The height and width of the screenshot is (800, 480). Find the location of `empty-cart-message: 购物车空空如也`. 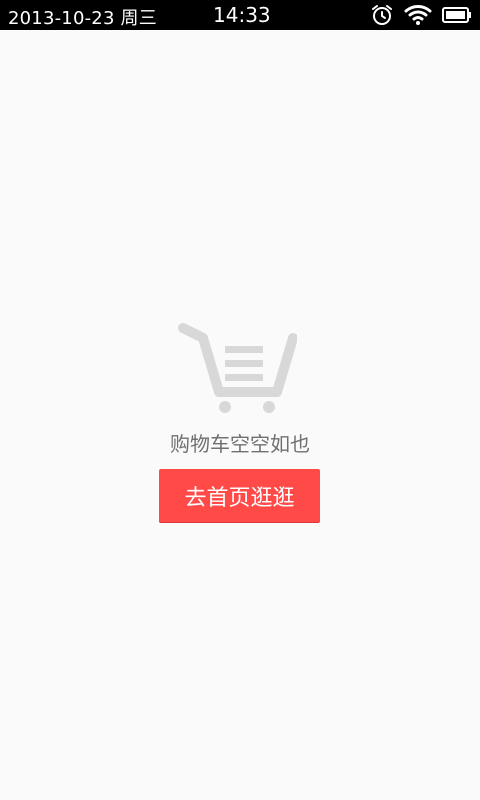

empty-cart-message: 购物车空空如也 is located at coordinates (240, 444).